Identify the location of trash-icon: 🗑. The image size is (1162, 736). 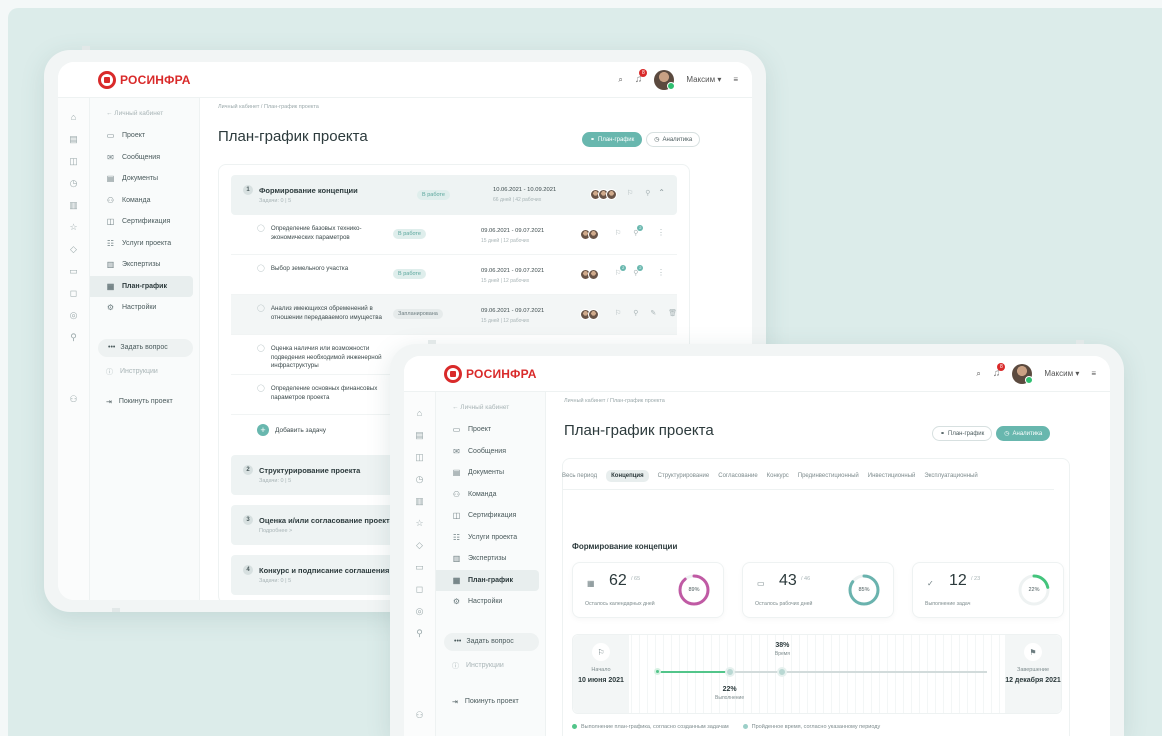
(672, 313).